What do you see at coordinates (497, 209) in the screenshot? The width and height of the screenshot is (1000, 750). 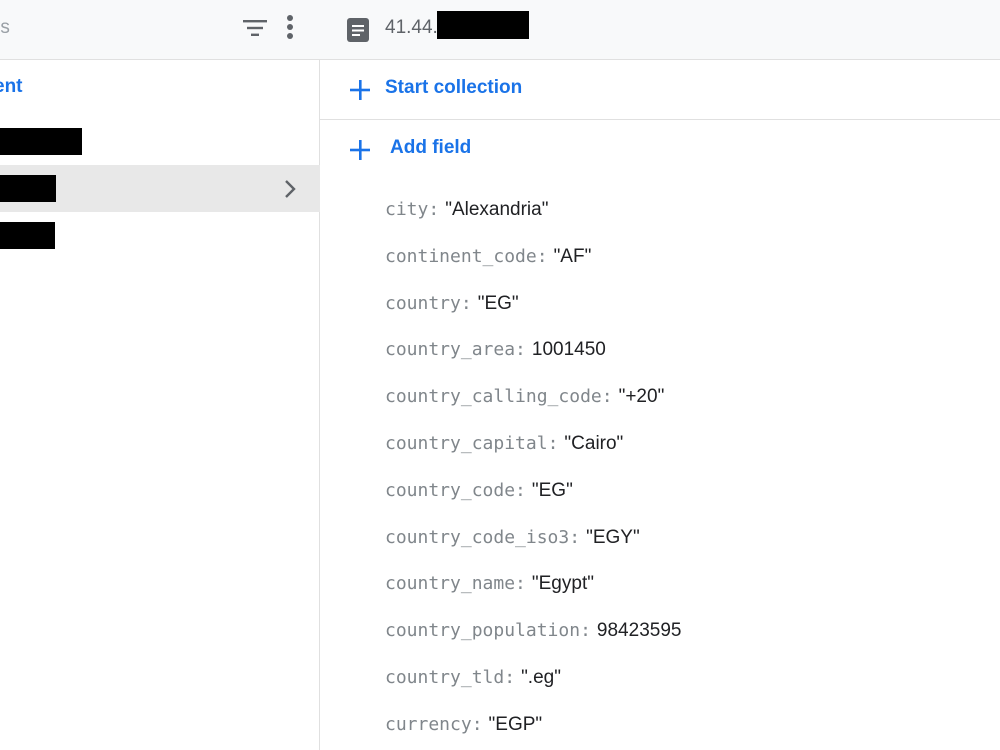 I see `field-value: "Alexandria"` at bounding box center [497, 209].